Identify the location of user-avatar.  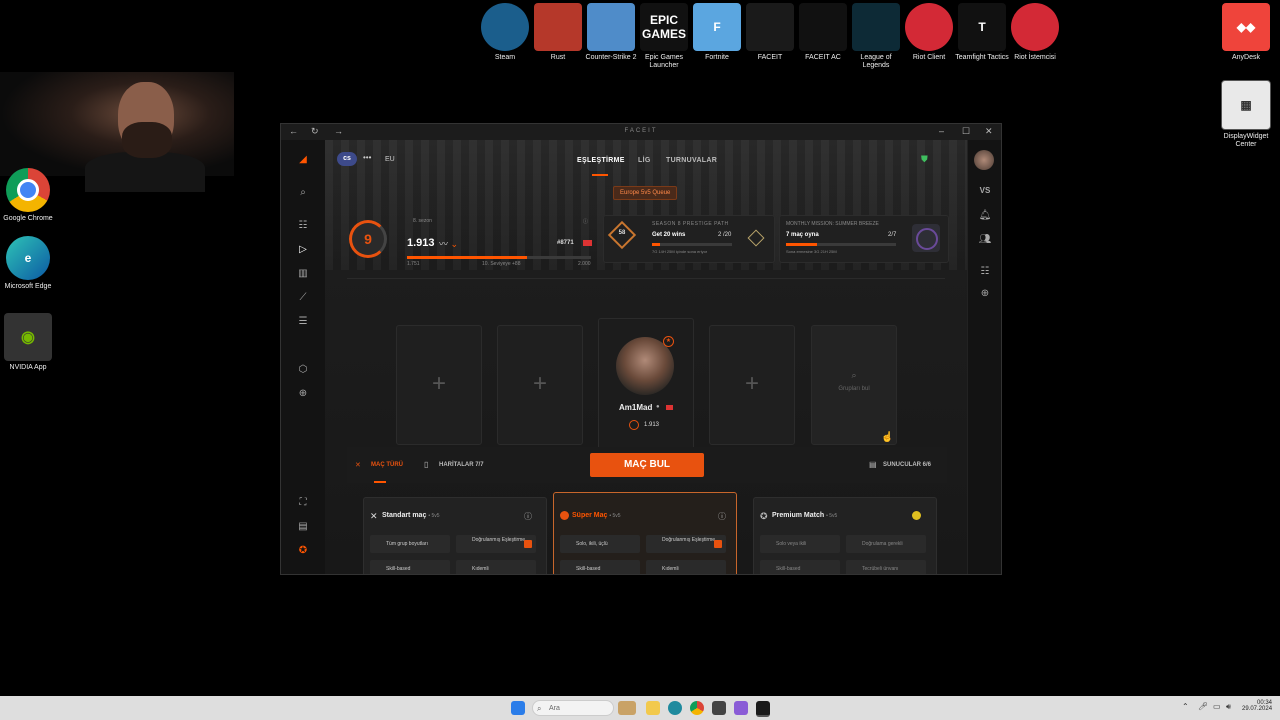
(984, 160).